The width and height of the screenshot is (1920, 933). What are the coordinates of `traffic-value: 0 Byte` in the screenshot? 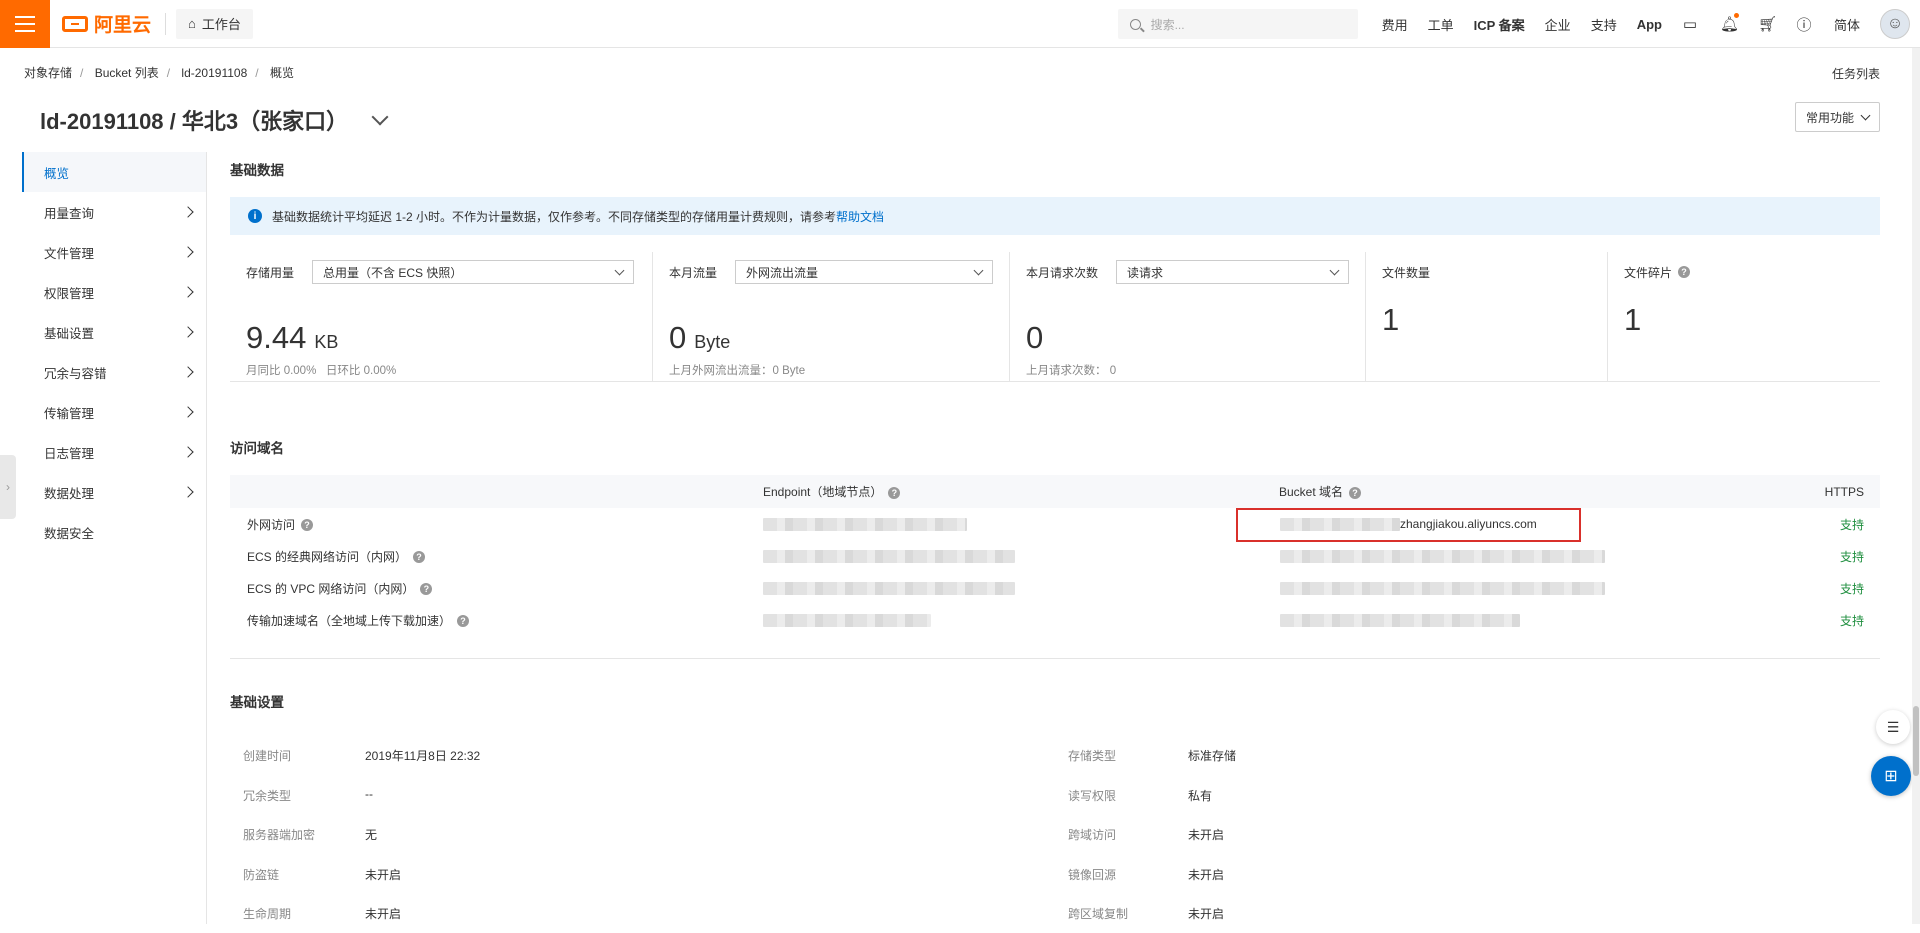 It's located at (700, 337).